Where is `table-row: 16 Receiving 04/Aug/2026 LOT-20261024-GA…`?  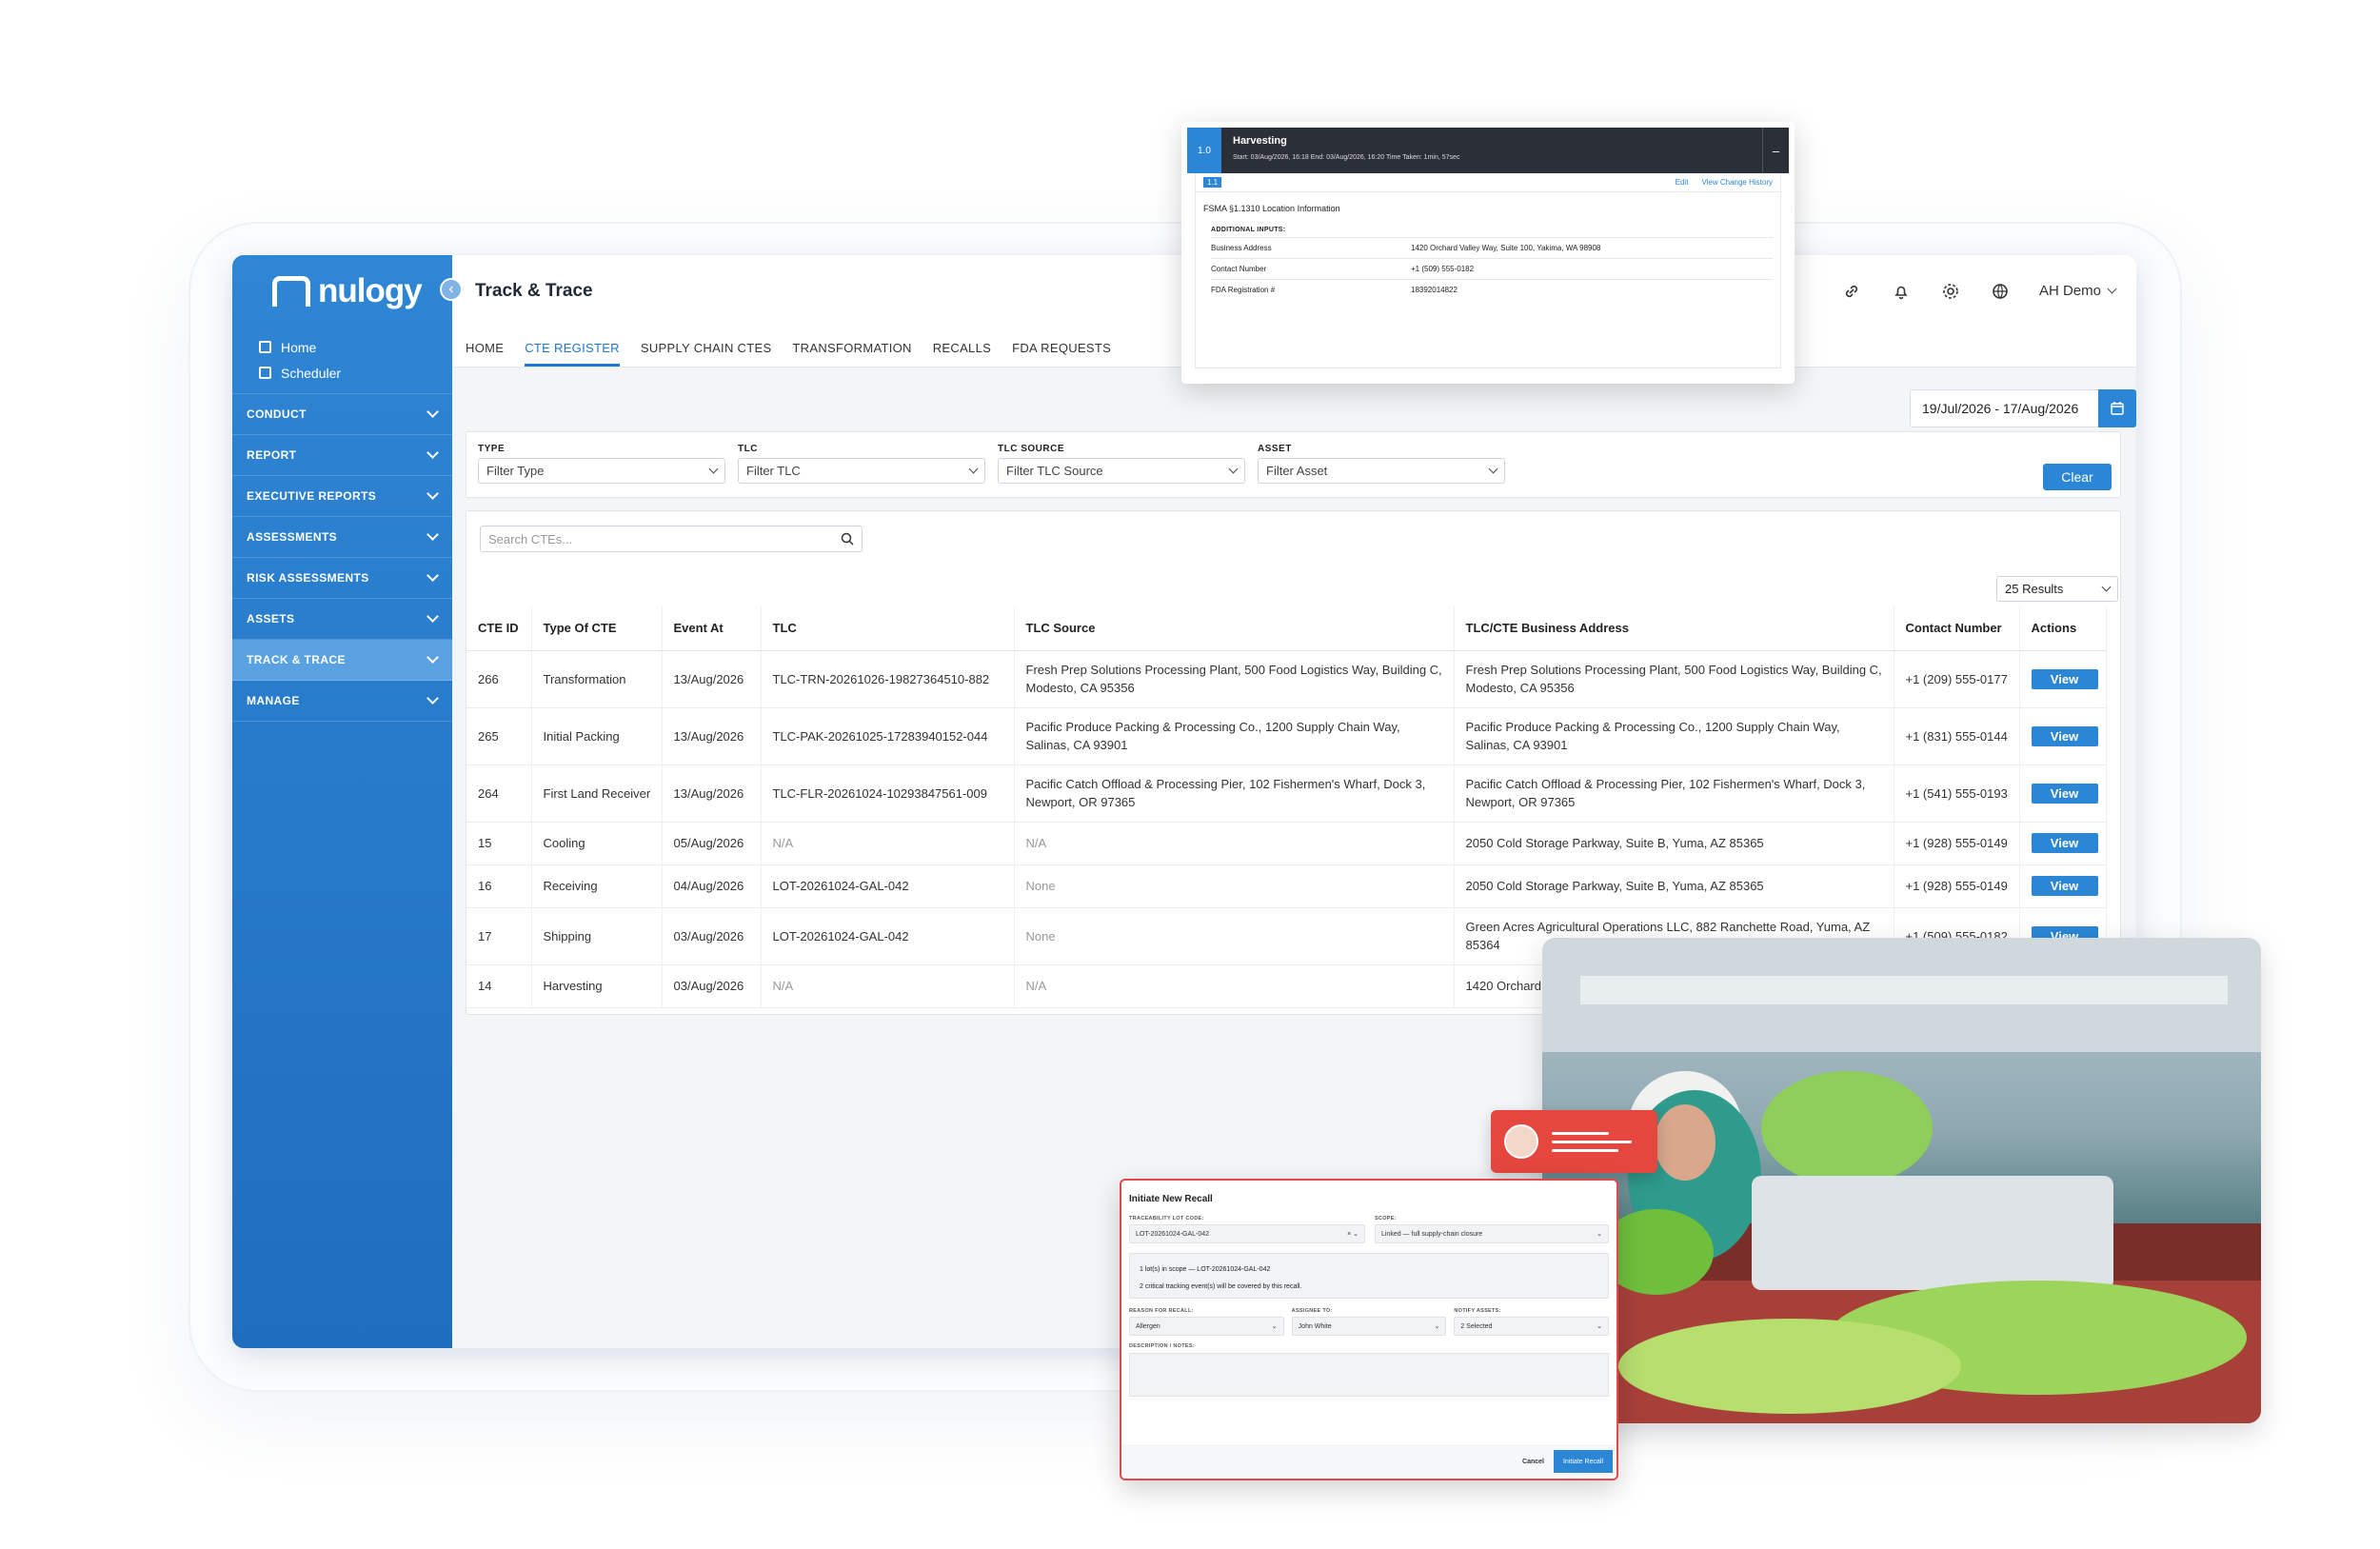 table-row: 16 Receiving 04/Aug/2026 LOT-20261024-GA… is located at coordinates (1286, 886).